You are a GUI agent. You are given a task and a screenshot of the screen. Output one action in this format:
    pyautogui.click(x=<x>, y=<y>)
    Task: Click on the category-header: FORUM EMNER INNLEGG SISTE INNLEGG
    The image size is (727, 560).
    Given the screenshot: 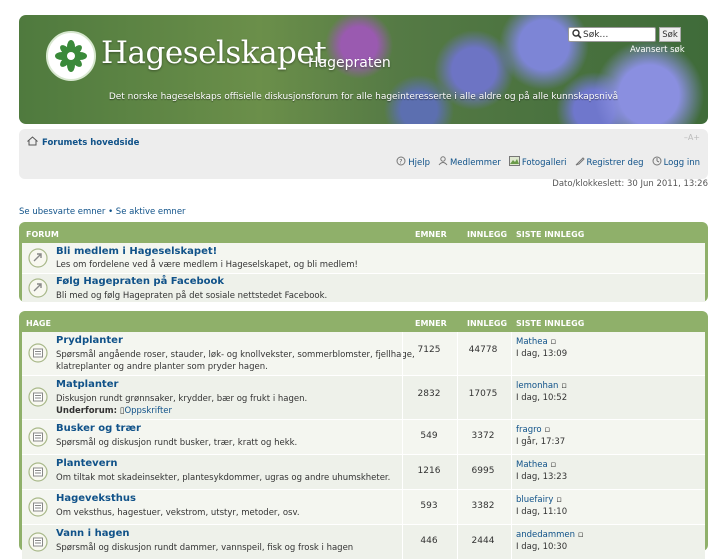 What is the action you would take?
    pyautogui.click(x=363, y=234)
    